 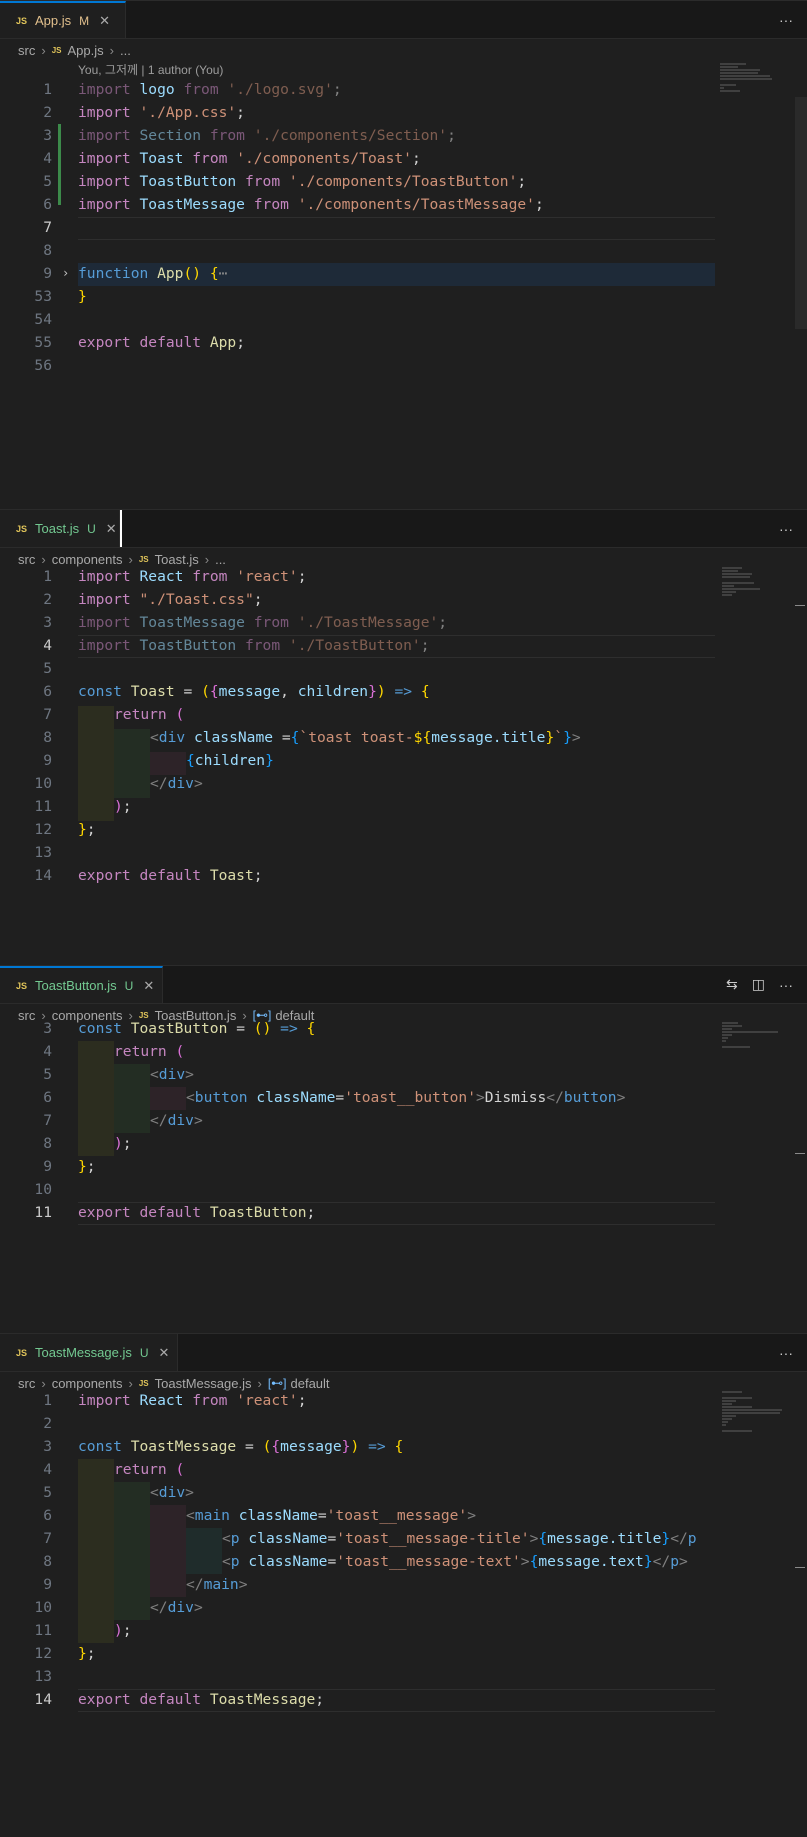 What do you see at coordinates (357, 112) in the screenshot?
I see `code-line: 2 import './App.css';` at bounding box center [357, 112].